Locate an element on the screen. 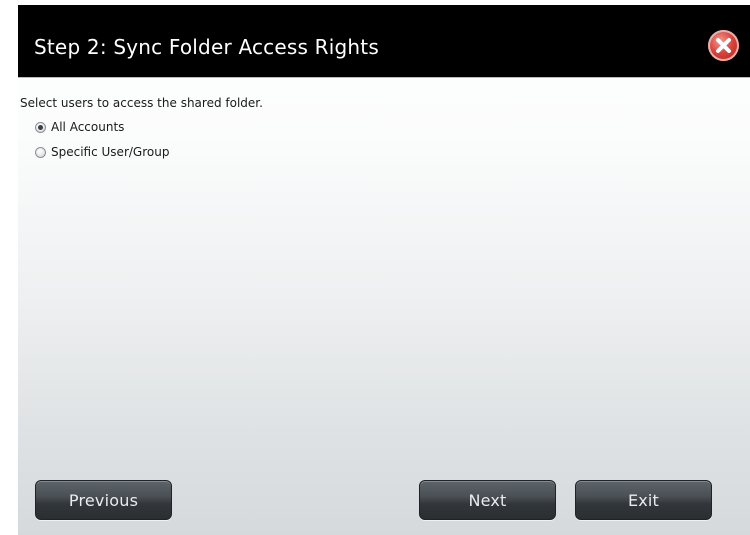  next-button-label: Next is located at coordinates (487, 500).